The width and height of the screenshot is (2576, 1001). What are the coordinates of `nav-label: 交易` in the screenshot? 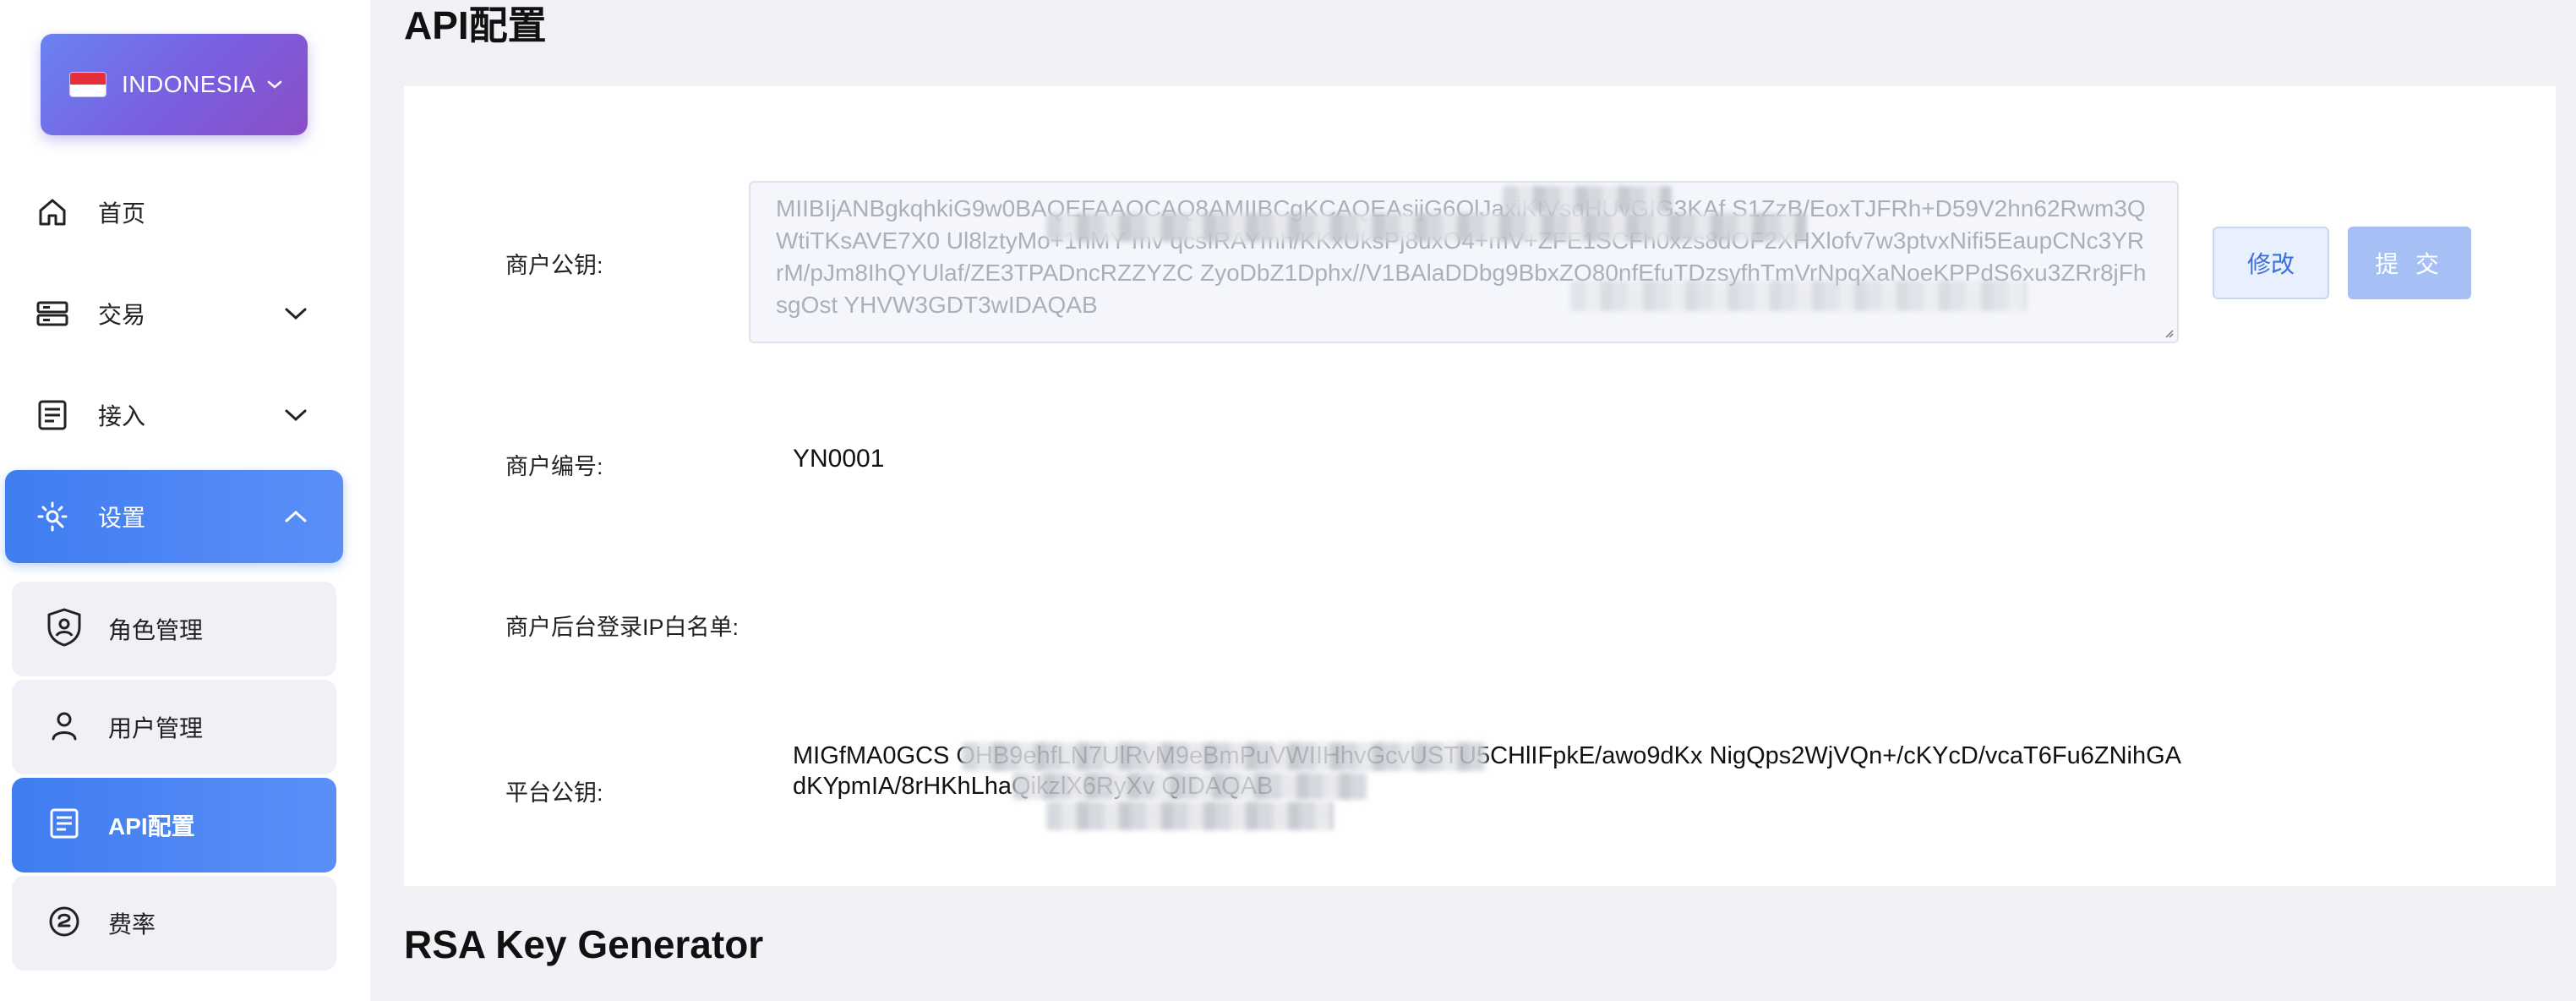 It's located at (122, 315).